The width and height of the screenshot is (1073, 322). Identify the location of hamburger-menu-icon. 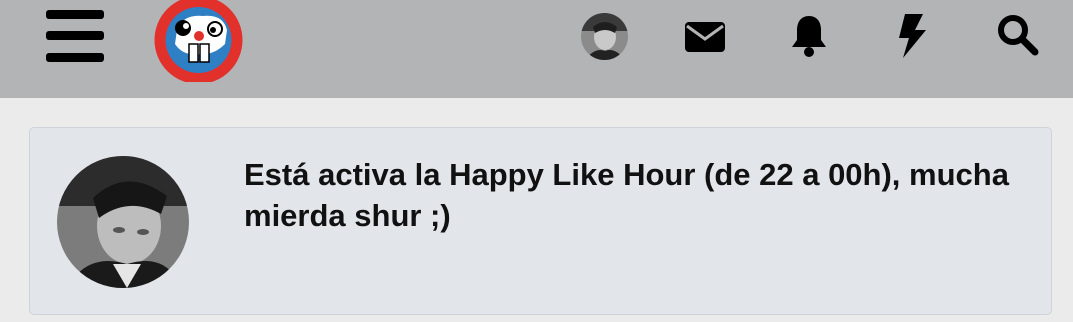
(75, 36).